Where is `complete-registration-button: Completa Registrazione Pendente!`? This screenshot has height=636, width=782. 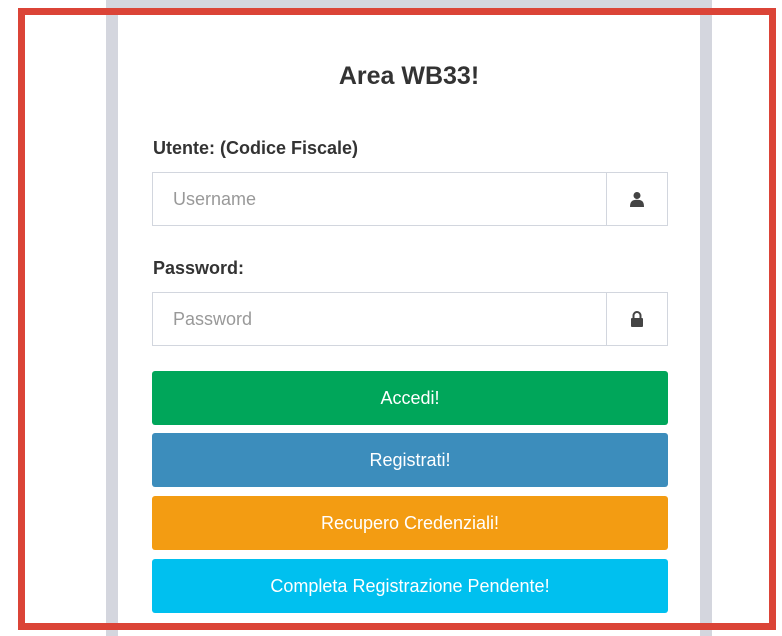
complete-registration-button: Completa Registrazione Pendente! is located at coordinates (410, 586).